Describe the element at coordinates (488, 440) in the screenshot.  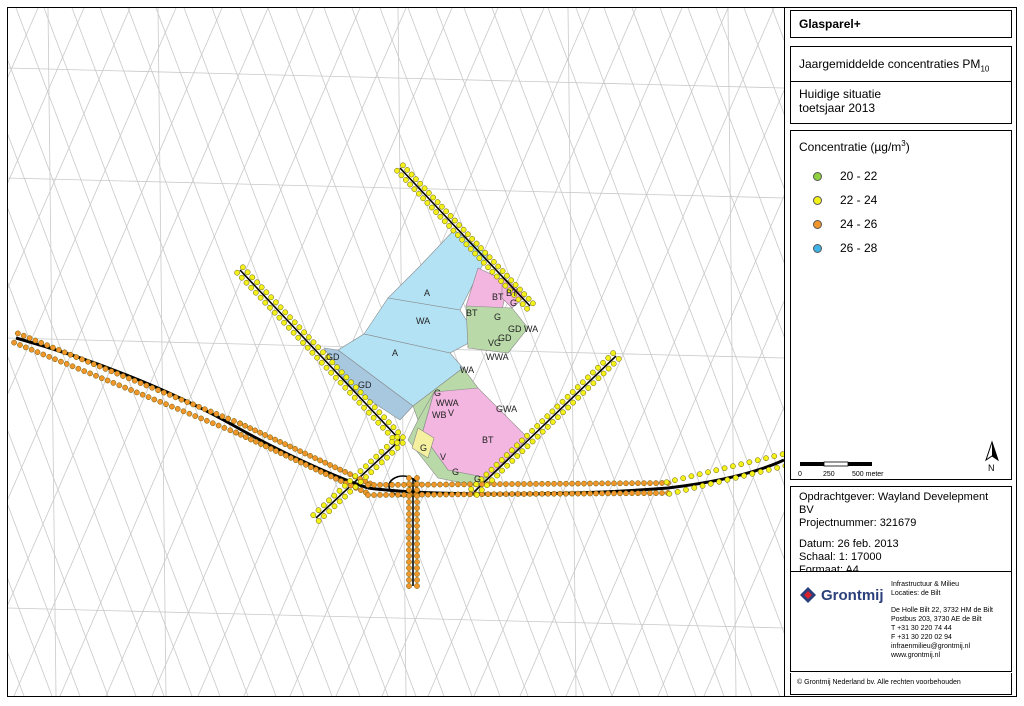
I see `zone-label: BT` at that location.